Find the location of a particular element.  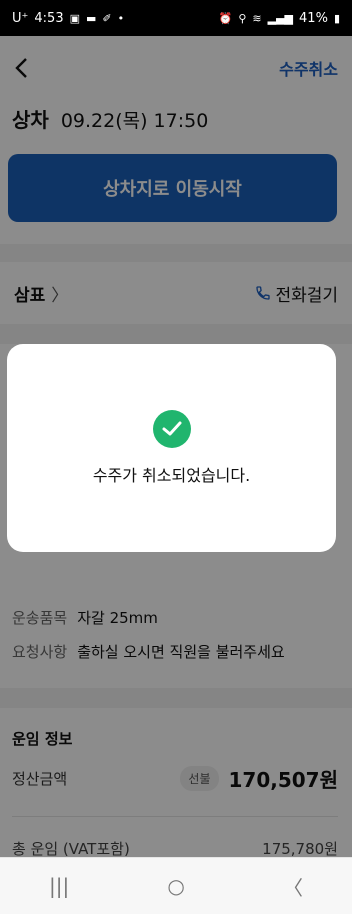

signal-icon: ▂▄▆ is located at coordinates (280, 18).